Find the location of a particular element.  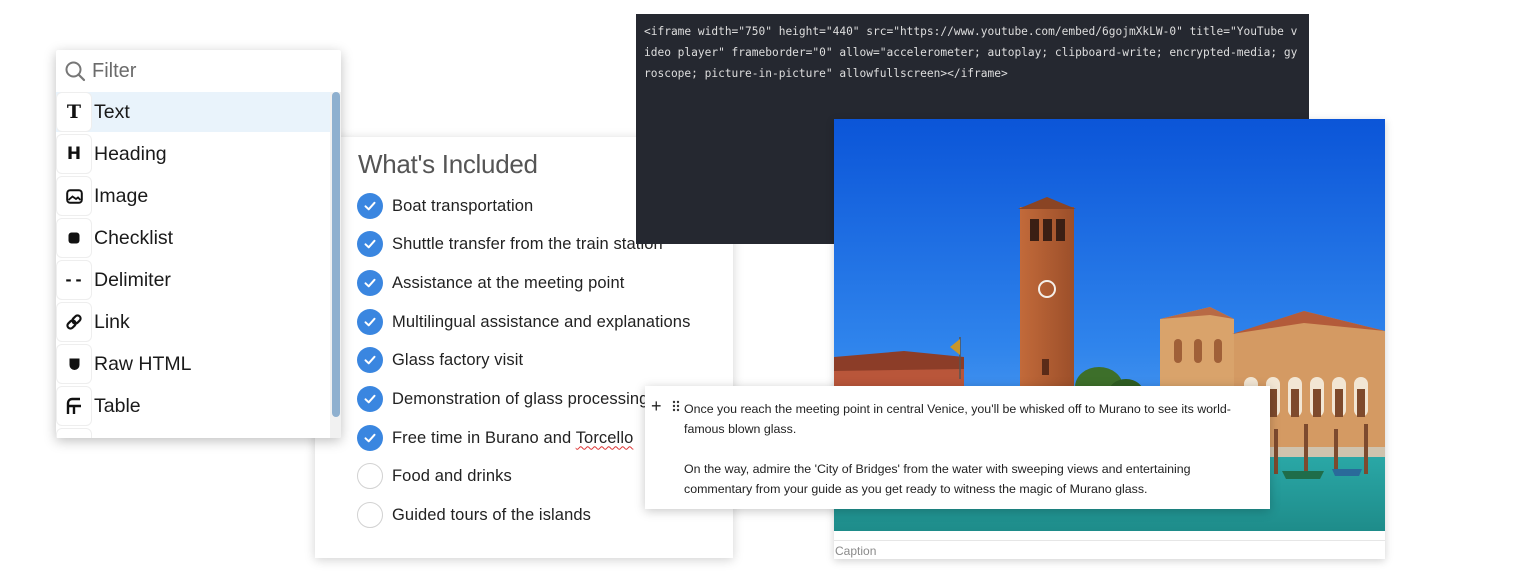

checklist-item-label: Glass factory visit is located at coordinates (457, 360).